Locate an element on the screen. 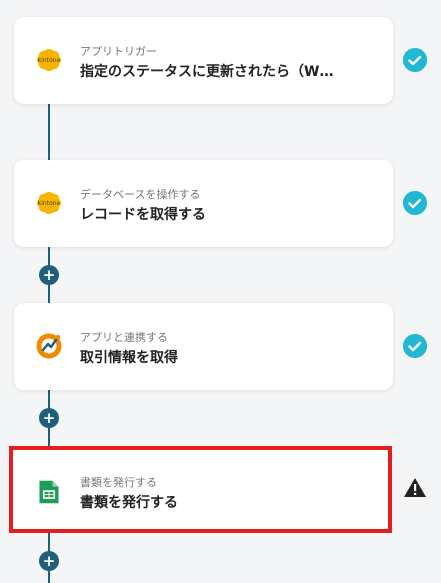 The height and width of the screenshot is (583, 441). flow-step-get-record: kintone データベースを操作する レコードを取得する is located at coordinates (203, 203).